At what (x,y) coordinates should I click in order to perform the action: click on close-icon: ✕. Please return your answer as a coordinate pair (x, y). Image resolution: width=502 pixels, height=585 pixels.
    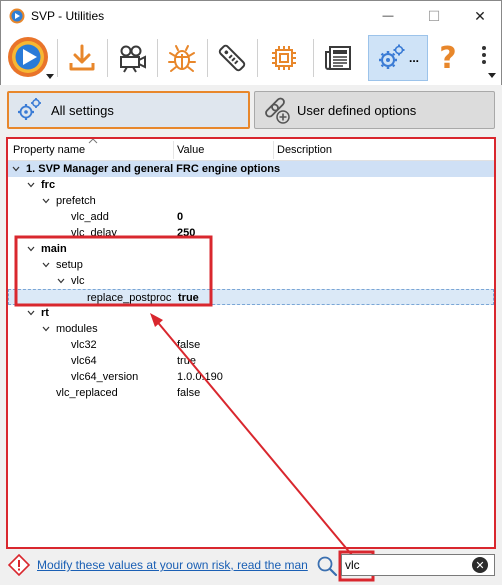
    Looking at the image, I should click on (480, 15).